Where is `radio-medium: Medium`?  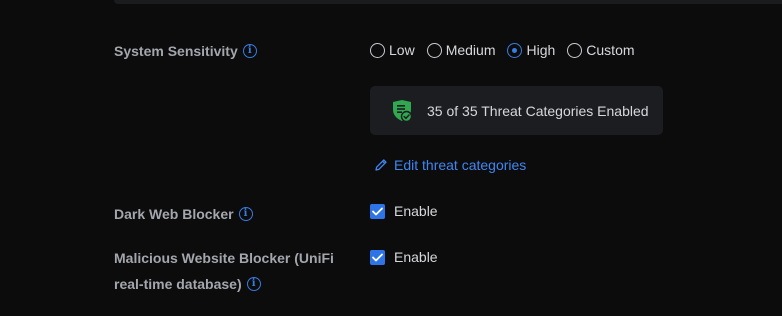 radio-medium: Medium is located at coordinates (461, 50).